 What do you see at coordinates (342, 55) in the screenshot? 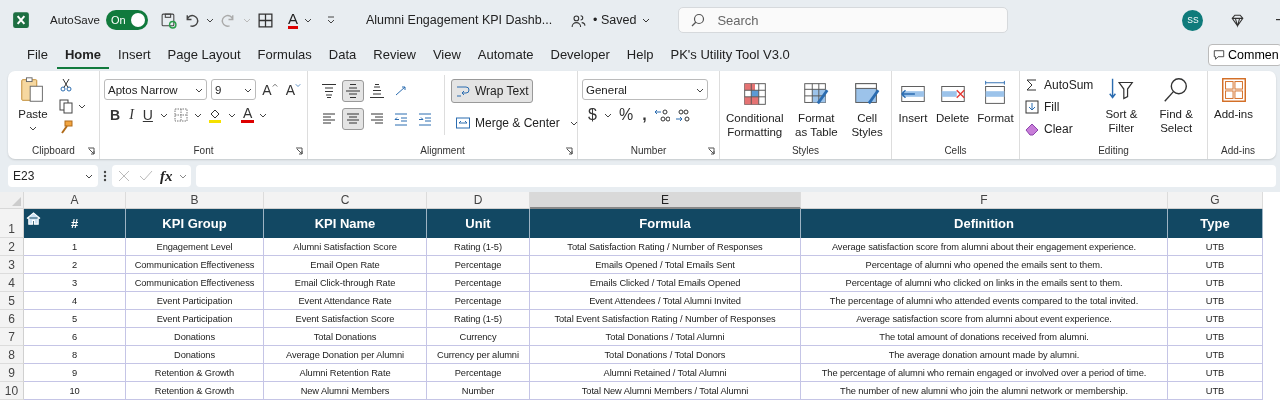
I see `ribbon-tab: Data` at bounding box center [342, 55].